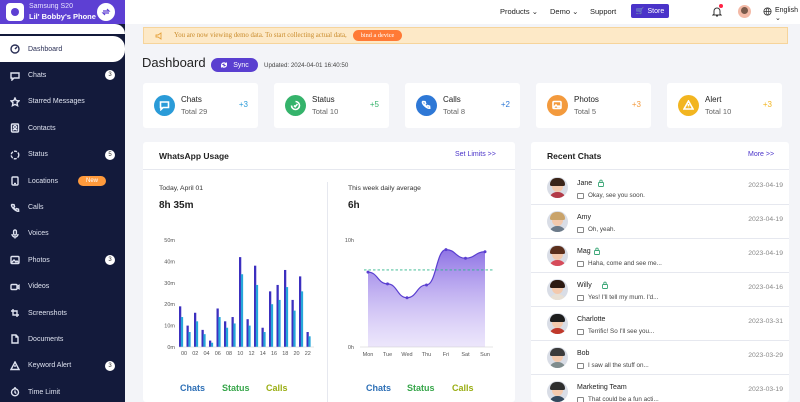 Image resolution: width=800 pixels, height=402 pixels. What do you see at coordinates (660, 358) in the screenshot?
I see `chat-row: Bob I saw all the stuff on... 2023-03-29` at bounding box center [660, 358].